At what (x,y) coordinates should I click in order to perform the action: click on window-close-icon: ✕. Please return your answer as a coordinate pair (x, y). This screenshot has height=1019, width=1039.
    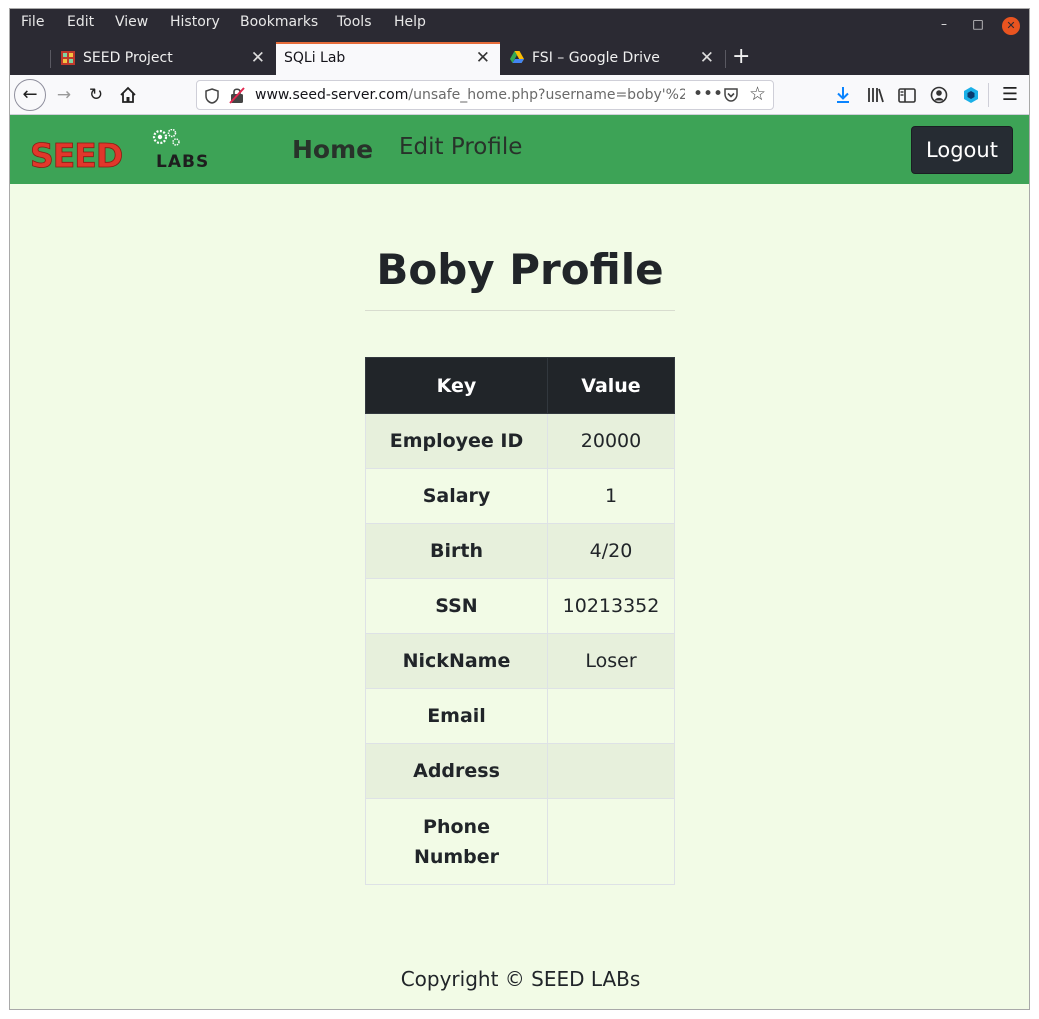
    Looking at the image, I should click on (1011, 26).